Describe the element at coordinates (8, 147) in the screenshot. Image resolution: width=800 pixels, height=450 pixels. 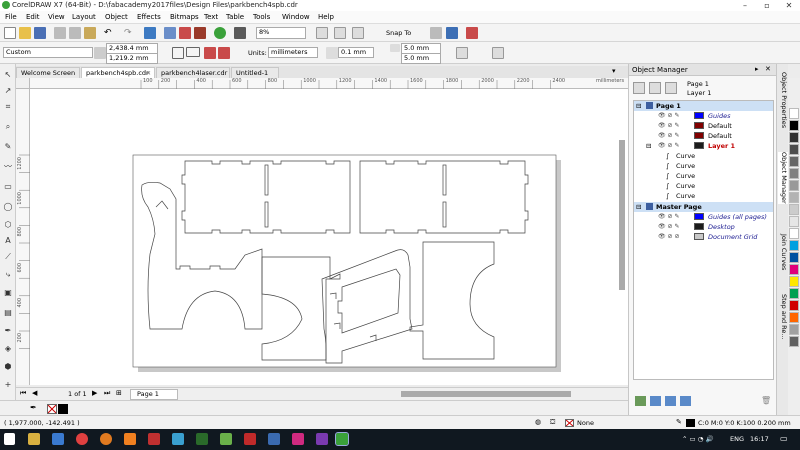
I see `freehand-tool-icon: ✎` at that location.